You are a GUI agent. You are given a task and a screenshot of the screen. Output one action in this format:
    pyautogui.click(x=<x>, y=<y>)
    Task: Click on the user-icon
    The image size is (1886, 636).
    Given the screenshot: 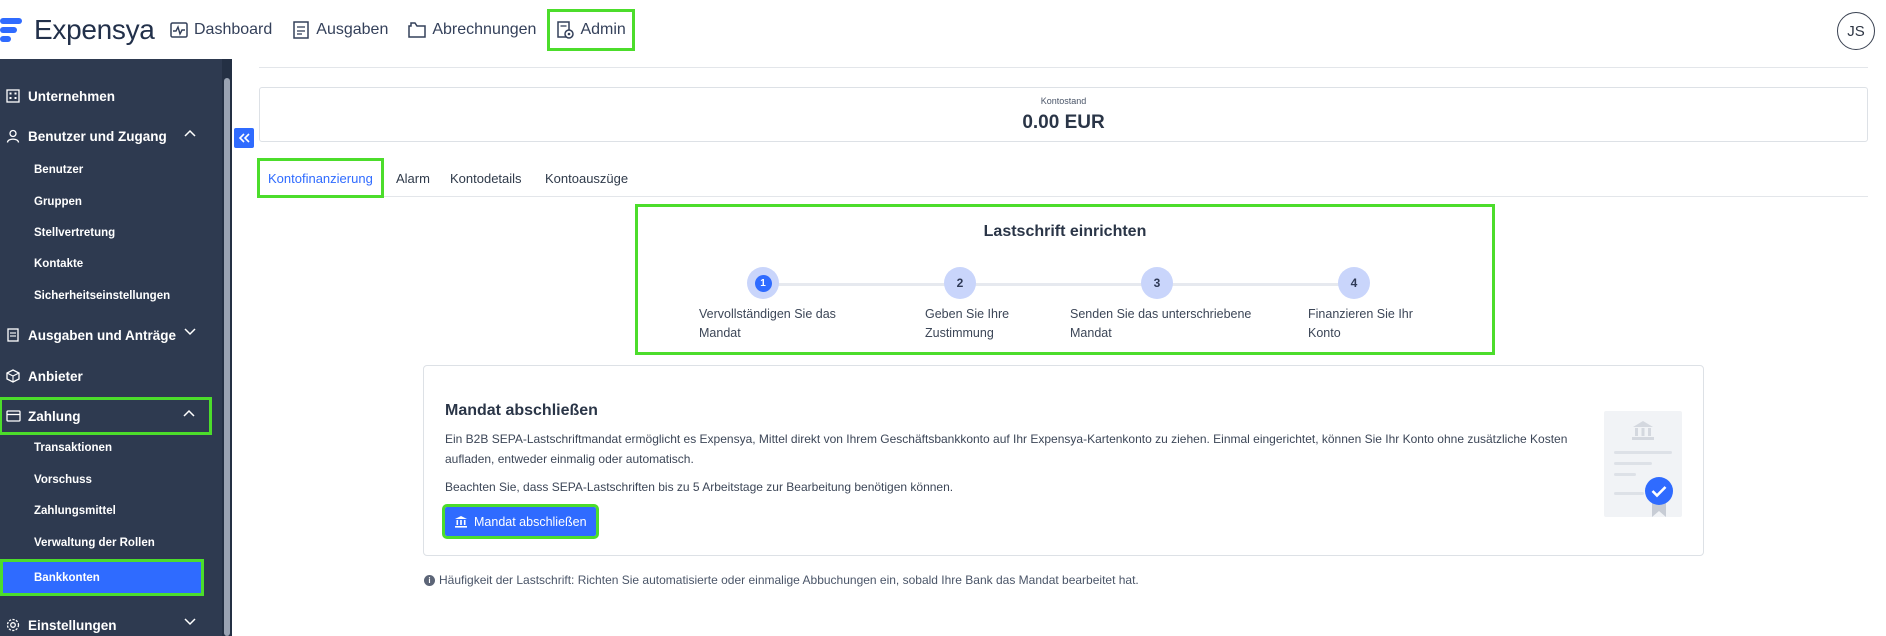 What is the action you would take?
    pyautogui.click(x=13, y=136)
    